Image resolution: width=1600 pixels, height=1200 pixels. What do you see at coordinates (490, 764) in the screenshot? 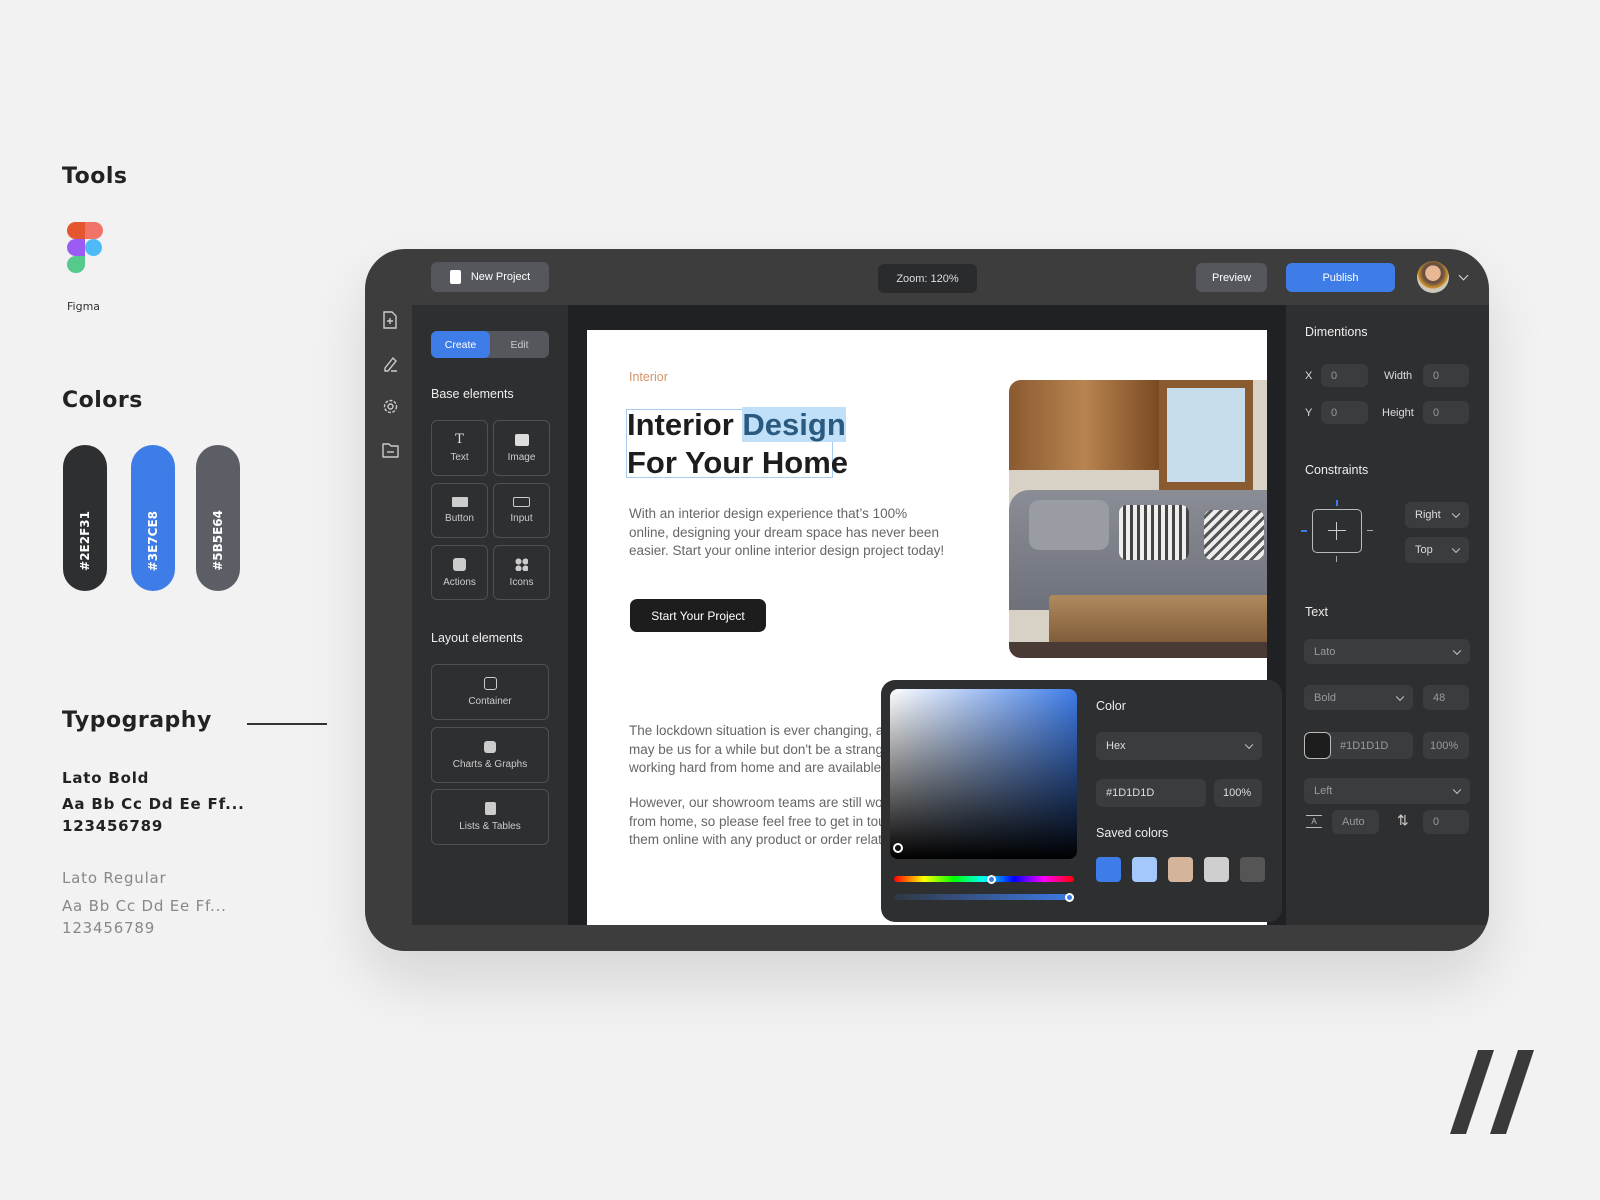
I see `tile-label: Charts & Graphs` at bounding box center [490, 764].